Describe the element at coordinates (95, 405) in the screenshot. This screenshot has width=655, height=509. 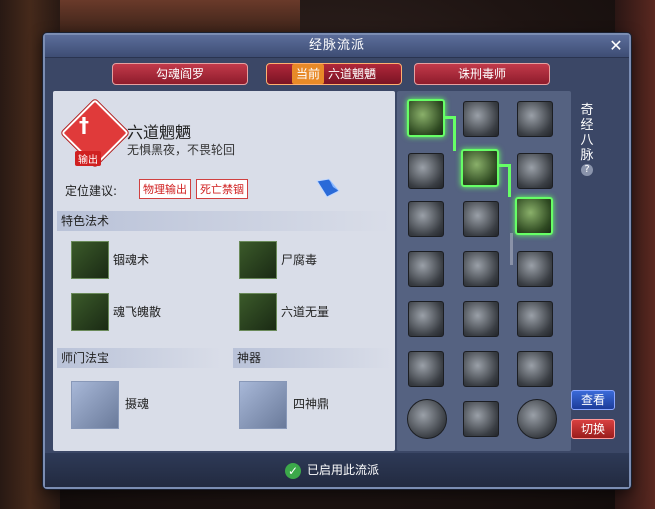
I see `banner-icon` at that location.